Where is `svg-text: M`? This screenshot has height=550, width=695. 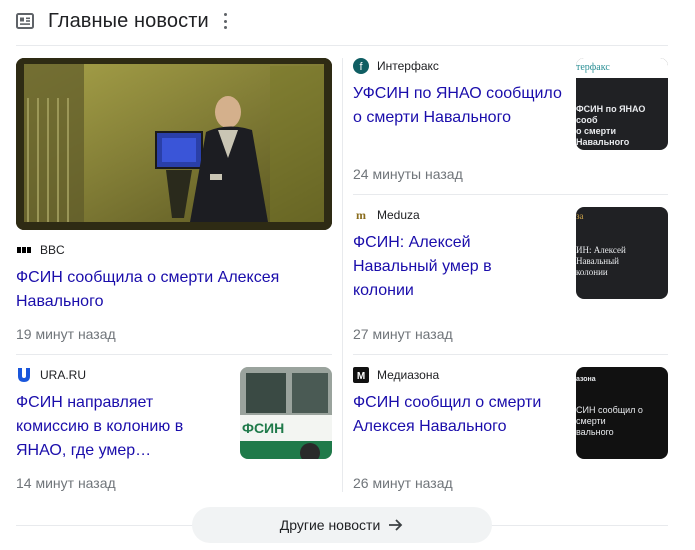
svg-text: M is located at coordinates (361, 376).